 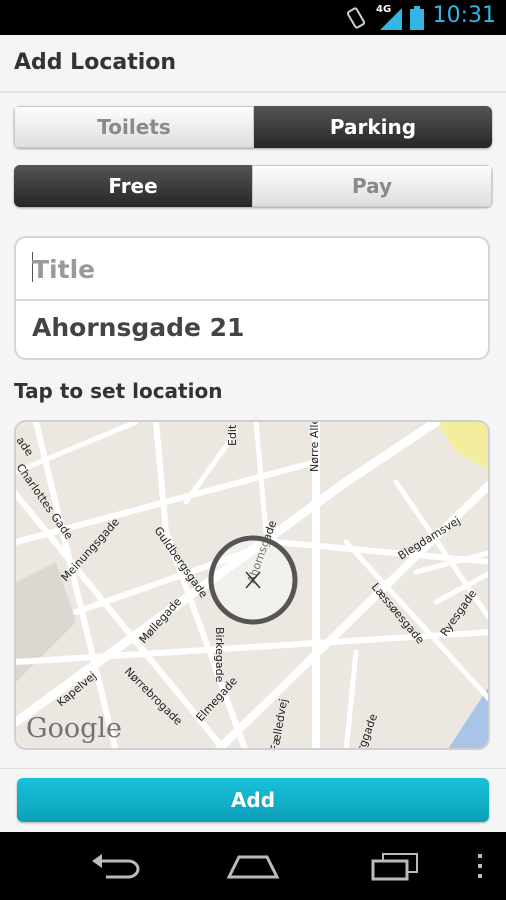 What do you see at coordinates (95, 62) in the screenshot?
I see `page-title: Add Location` at bounding box center [95, 62].